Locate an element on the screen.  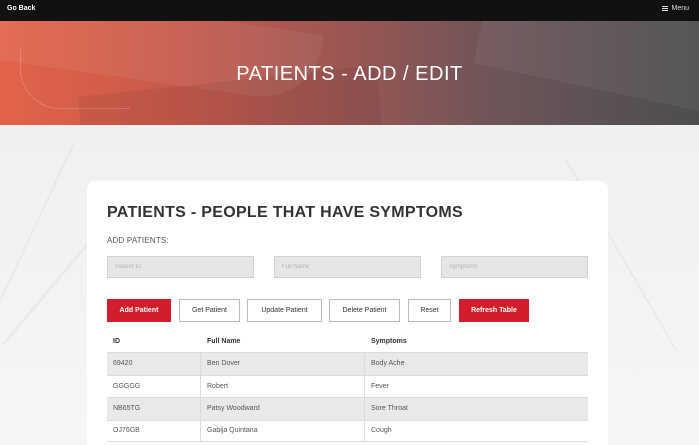
patient-id-input is located at coordinates (180, 267).